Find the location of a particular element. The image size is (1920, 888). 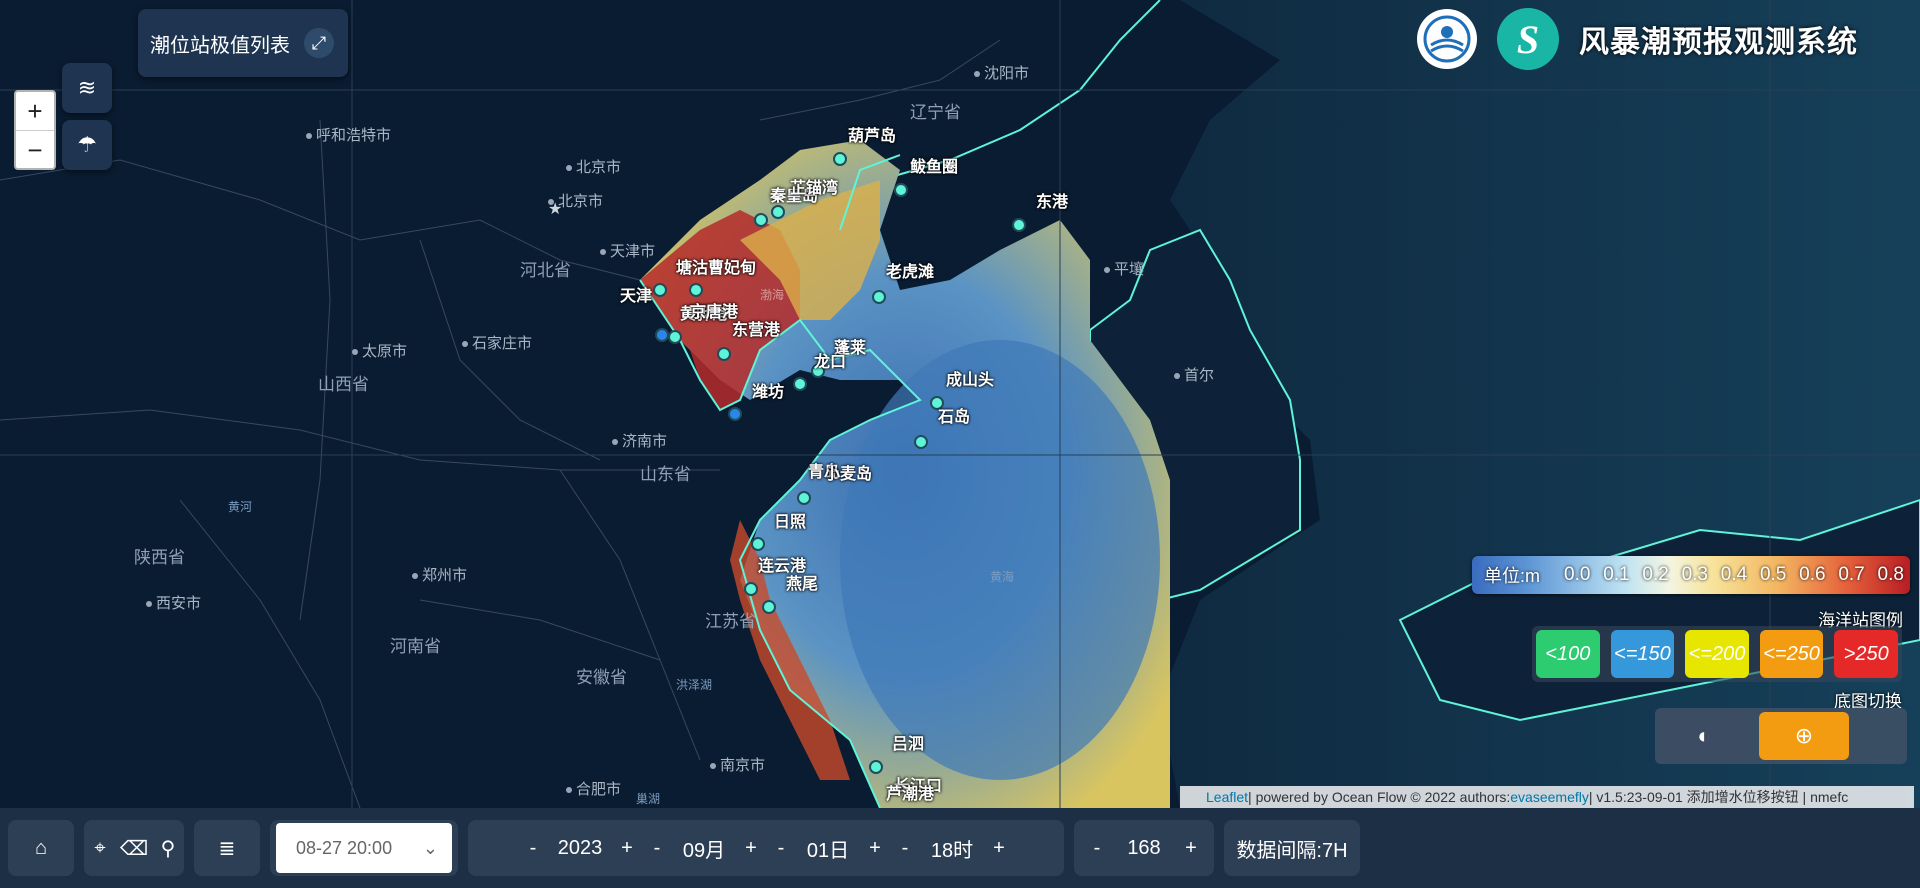

day-minus: - is located at coordinates (781, 848).